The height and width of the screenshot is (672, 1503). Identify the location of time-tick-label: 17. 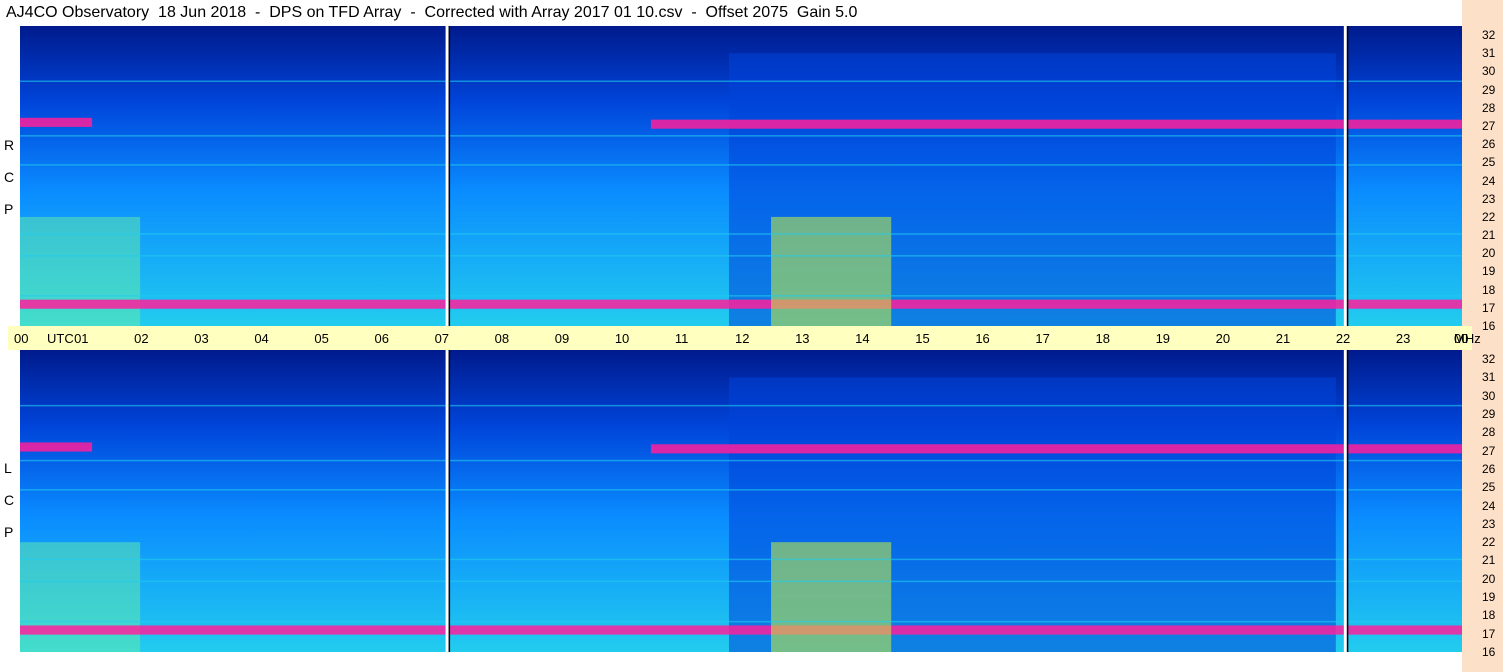
(1042, 338).